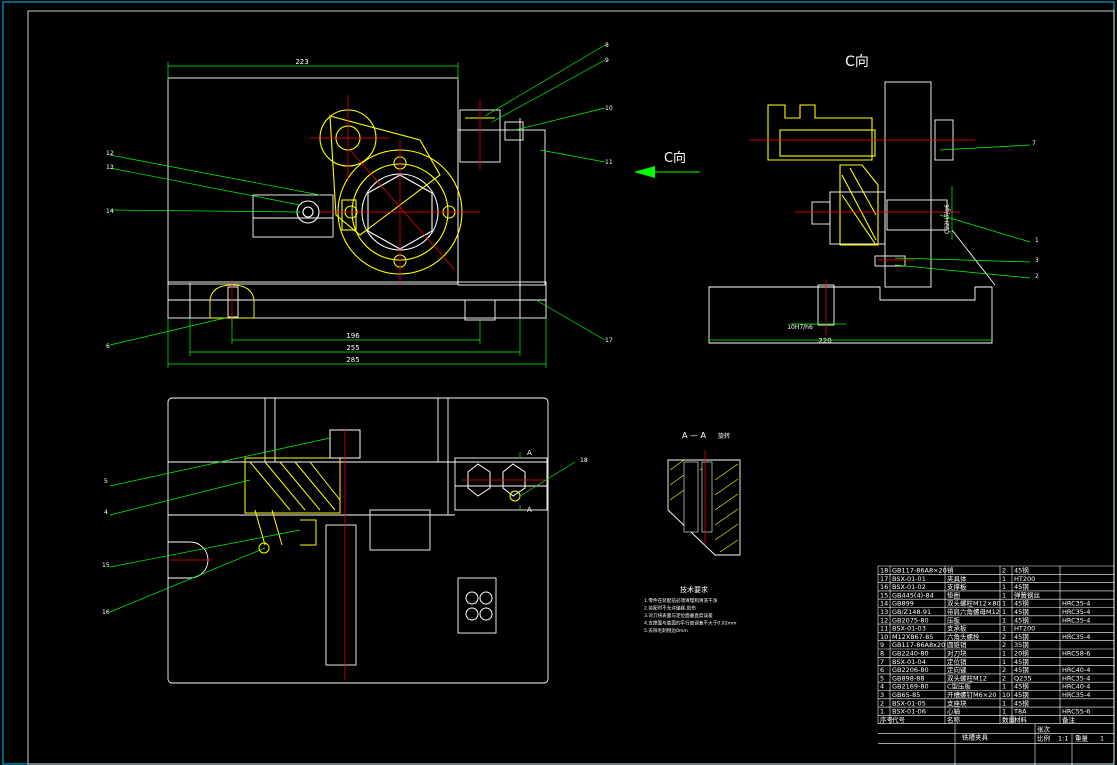 The width and height of the screenshot is (1117, 765). What do you see at coordinates (957, 661) in the screenshot?
I see `bom-cell: 定位销` at bounding box center [957, 661].